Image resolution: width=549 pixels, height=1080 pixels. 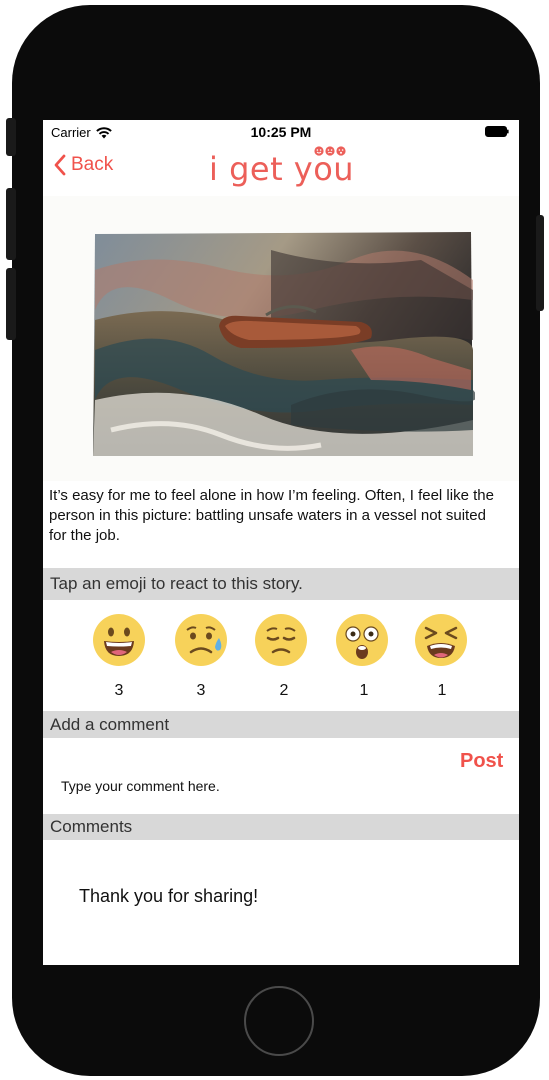 I want to click on status-time: 10:25 PM, so click(x=281, y=132).